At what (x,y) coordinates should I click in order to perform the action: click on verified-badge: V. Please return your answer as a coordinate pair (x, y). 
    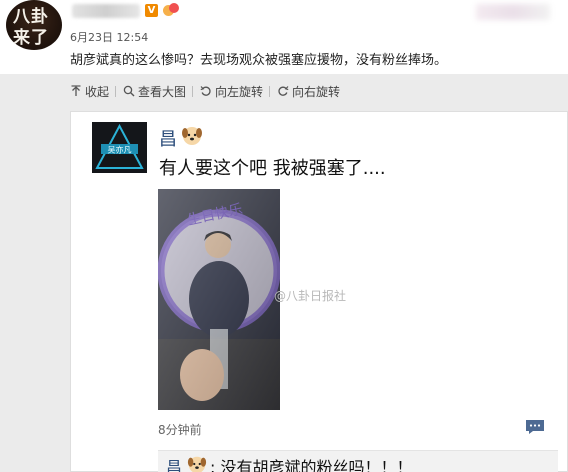
    Looking at the image, I should click on (151, 10).